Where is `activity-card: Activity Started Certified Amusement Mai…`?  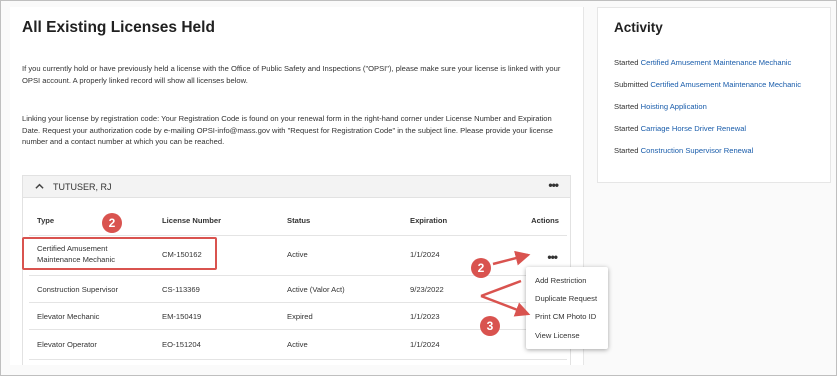
activity-card: Activity Started Certified Amusement Mai… is located at coordinates (714, 95).